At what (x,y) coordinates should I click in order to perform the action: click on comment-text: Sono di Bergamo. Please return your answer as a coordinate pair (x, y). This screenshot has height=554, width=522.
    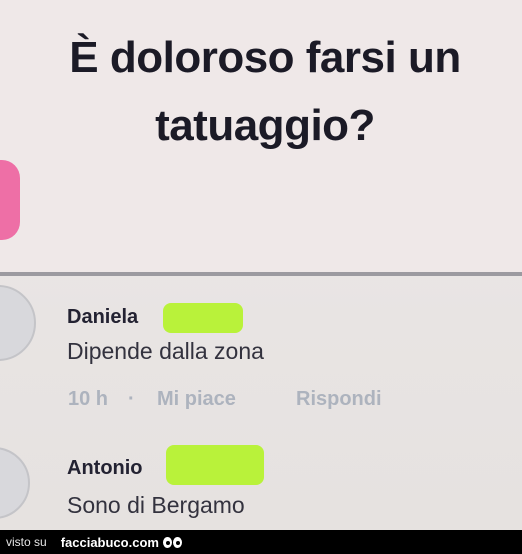
    Looking at the image, I should click on (156, 505).